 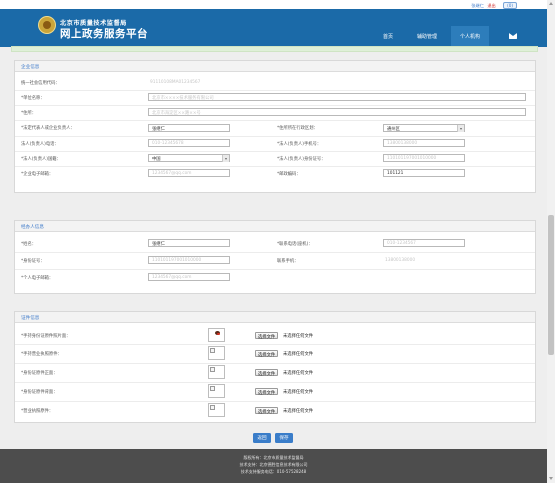 What do you see at coordinates (175, 82) in the screenshot?
I see `credit-code-value: 91110108MA01234567` at bounding box center [175, 82].